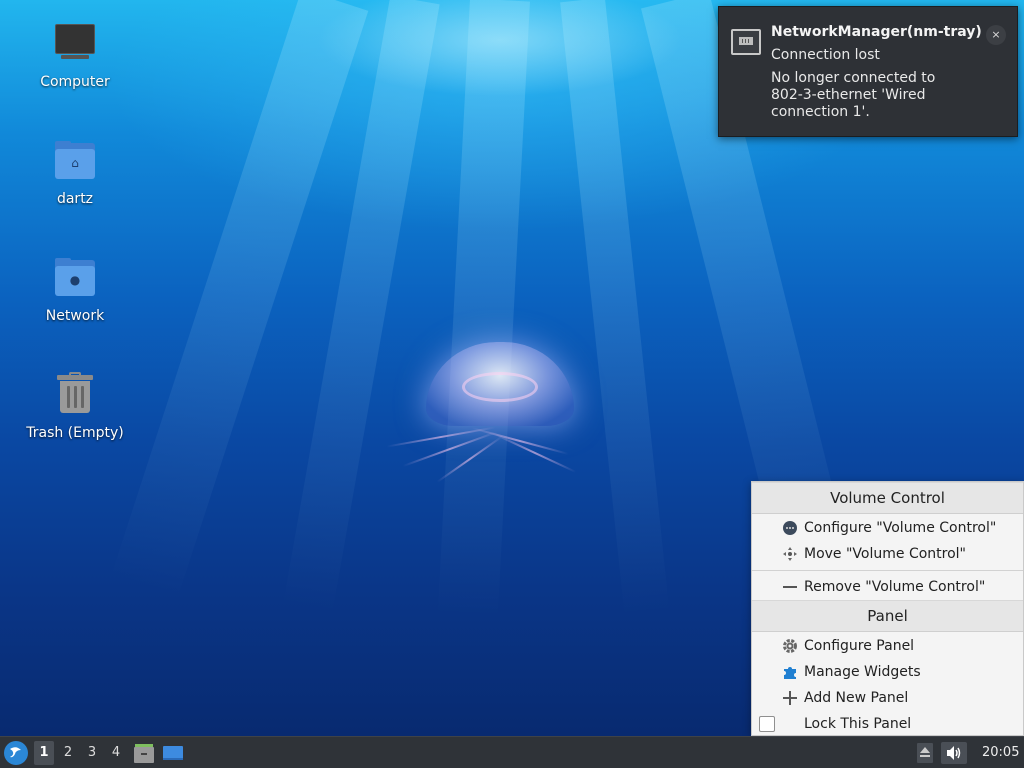  Describe the element at coordinates (887, 570) in the screenshot. I see `menu-separator` at that location.